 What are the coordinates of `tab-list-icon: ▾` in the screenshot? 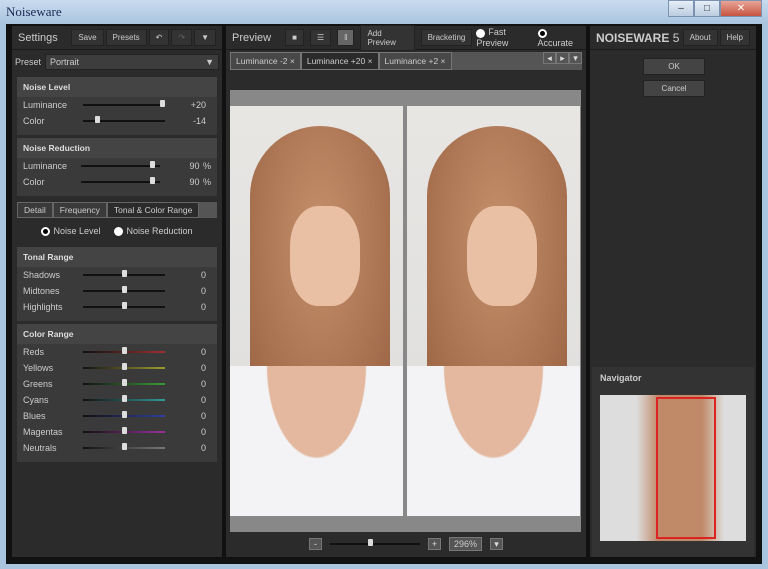 It's located at (575, 58).